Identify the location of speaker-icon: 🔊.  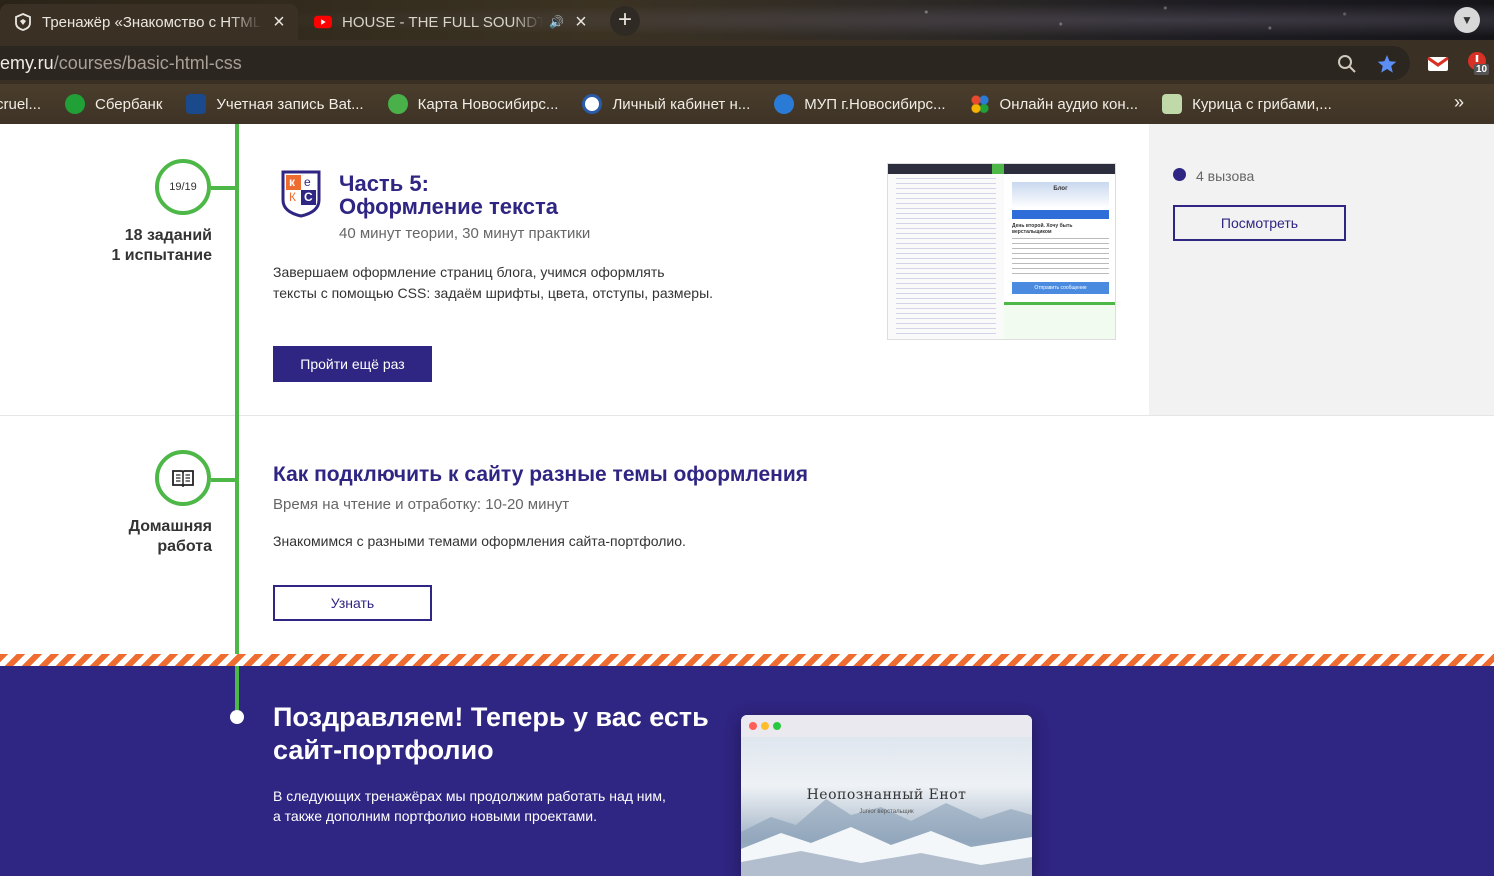
(556, 22).